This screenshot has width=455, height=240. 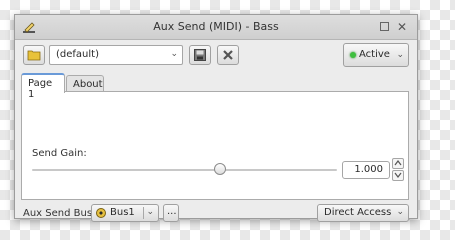 I want to click on slider-track, so click(x=184, y=170).